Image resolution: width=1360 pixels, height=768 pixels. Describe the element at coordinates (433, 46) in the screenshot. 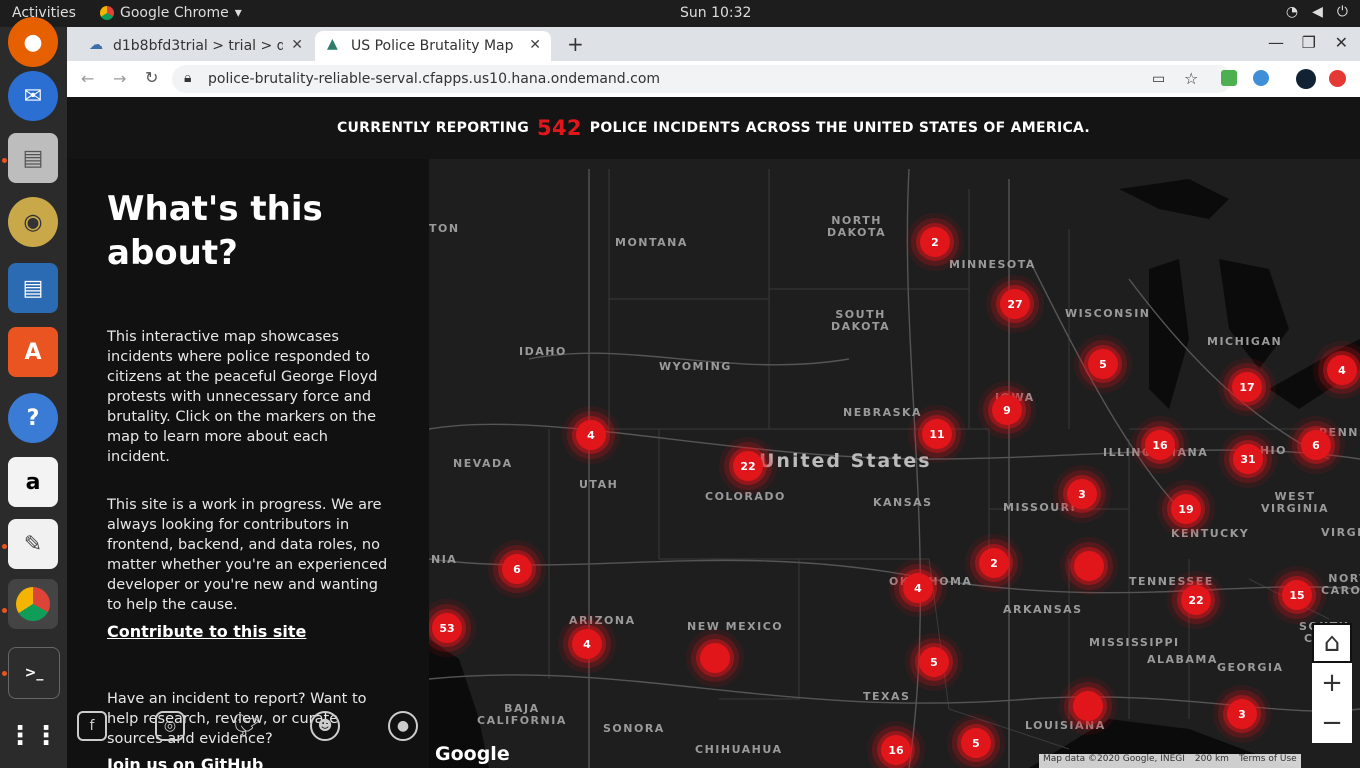

I see `tab-police-map: ▲ US Police Brutality Map ✕` at that location.